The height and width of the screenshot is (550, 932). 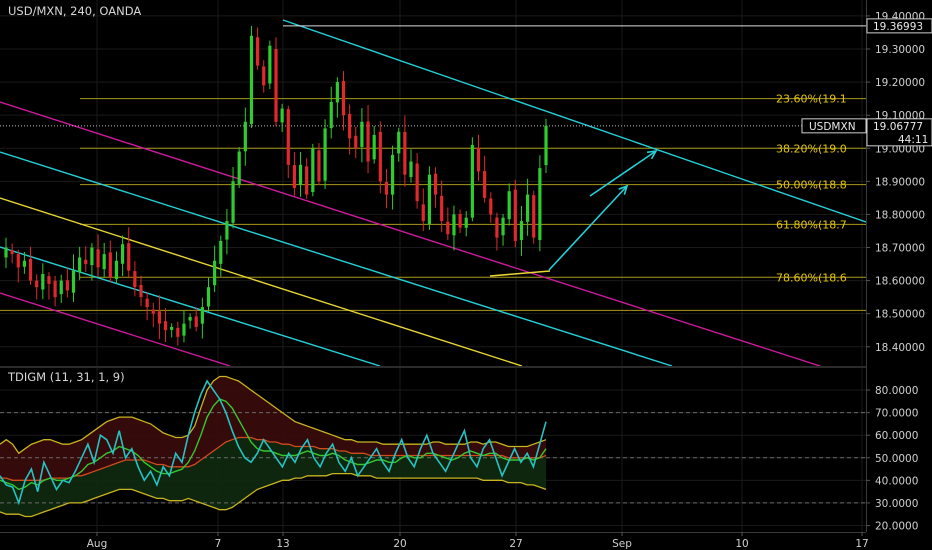 What do you see at coordinates (282, 544) in the screenshot?
I see `time-tick-label: 13` at bounding box center [282, 544].